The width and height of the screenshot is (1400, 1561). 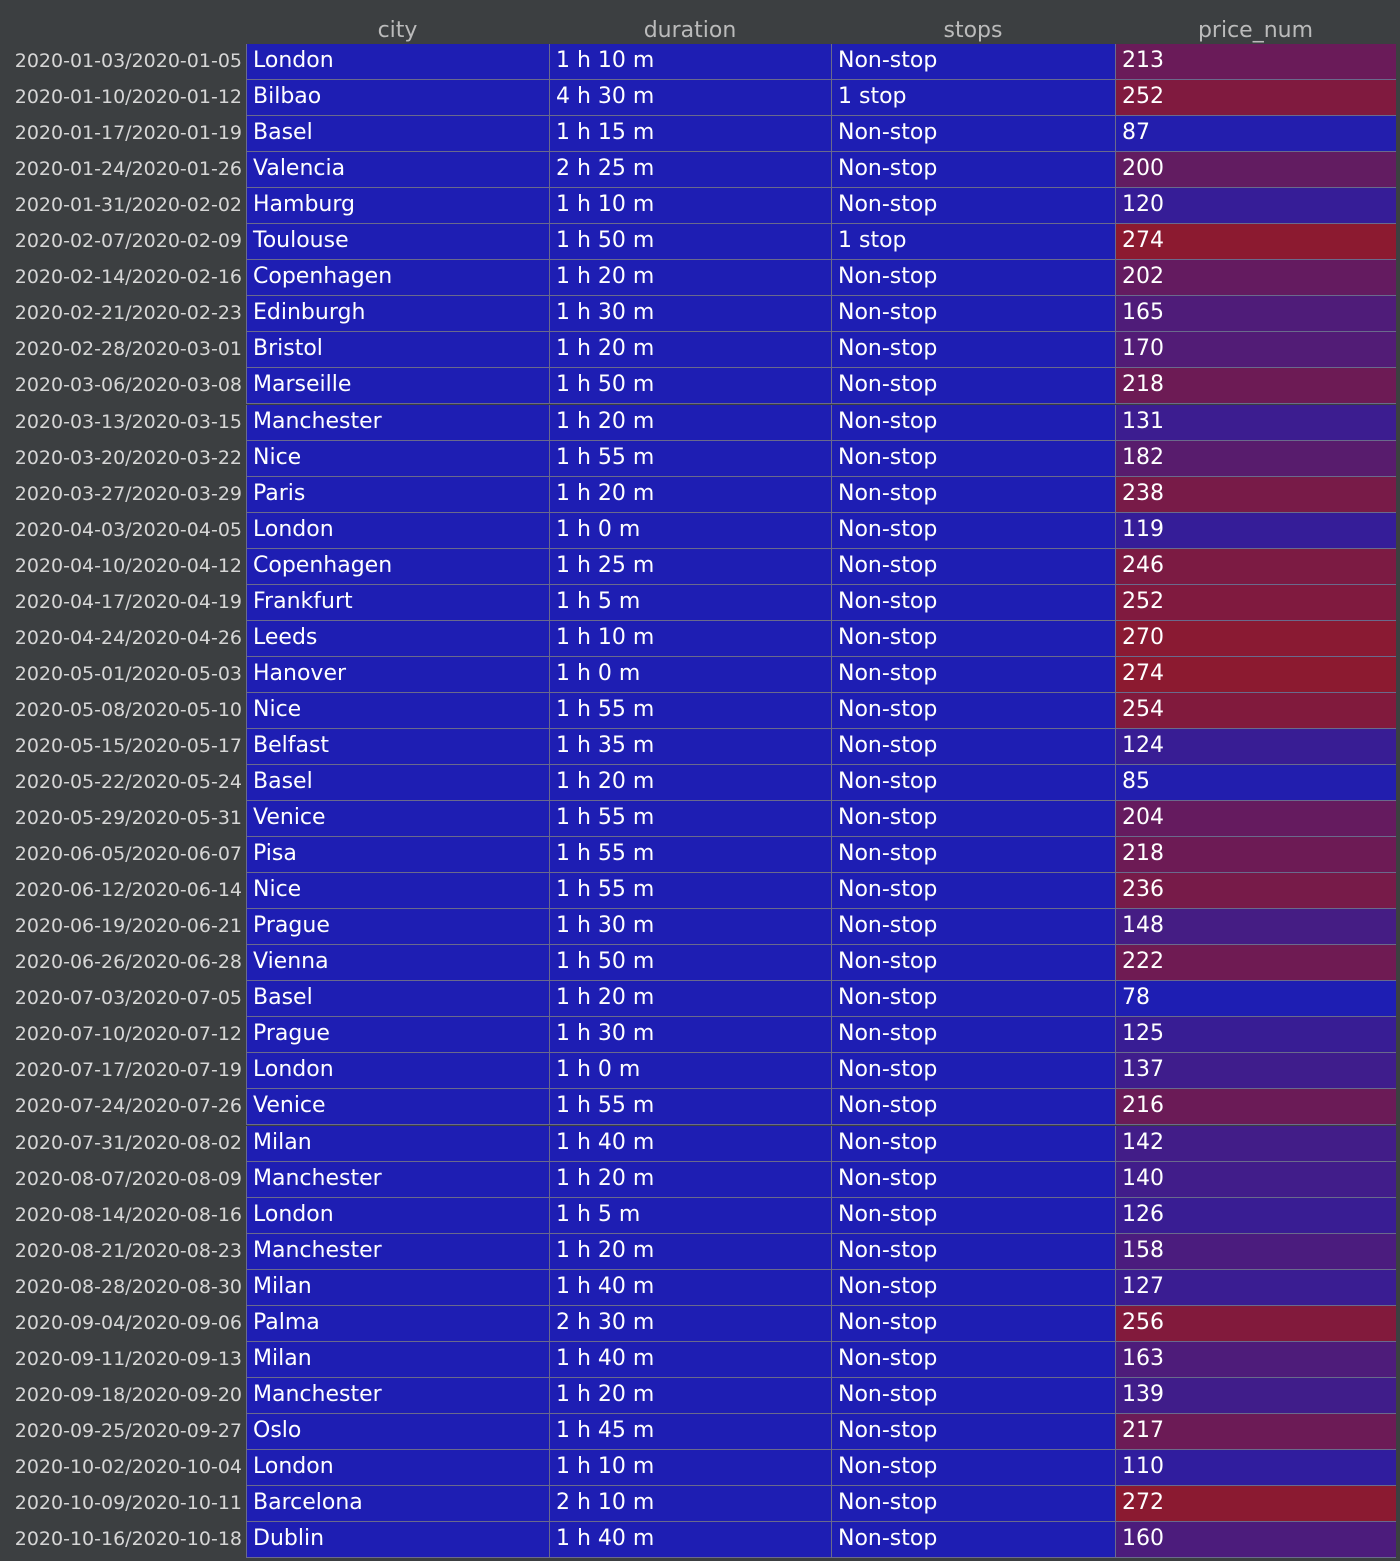 What do you see at coordinates (1255, 1431) in the screenshot?
I see `cell-price-num: 217` at bounding box center [1255, 1431].